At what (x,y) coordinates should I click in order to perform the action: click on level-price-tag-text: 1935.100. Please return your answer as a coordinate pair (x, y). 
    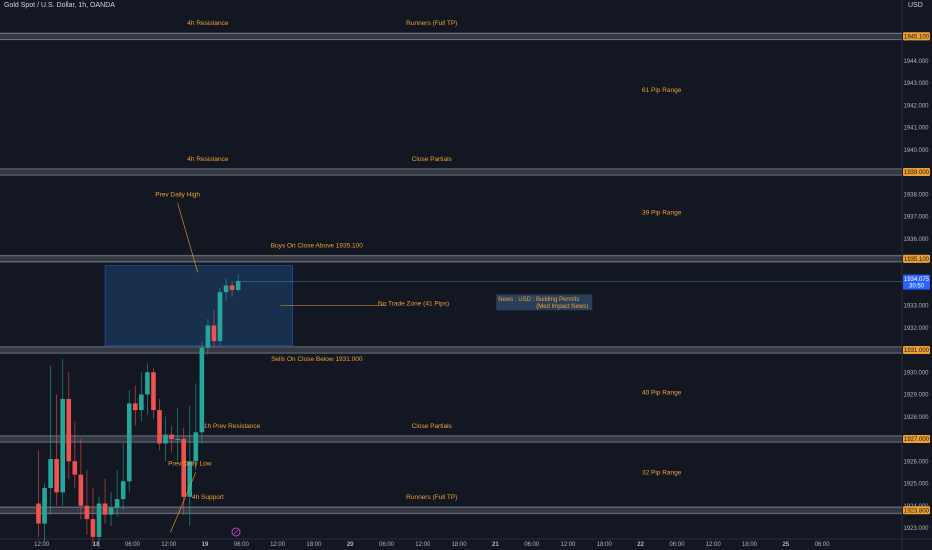
    Looking at the image, I should click on (917, 260).